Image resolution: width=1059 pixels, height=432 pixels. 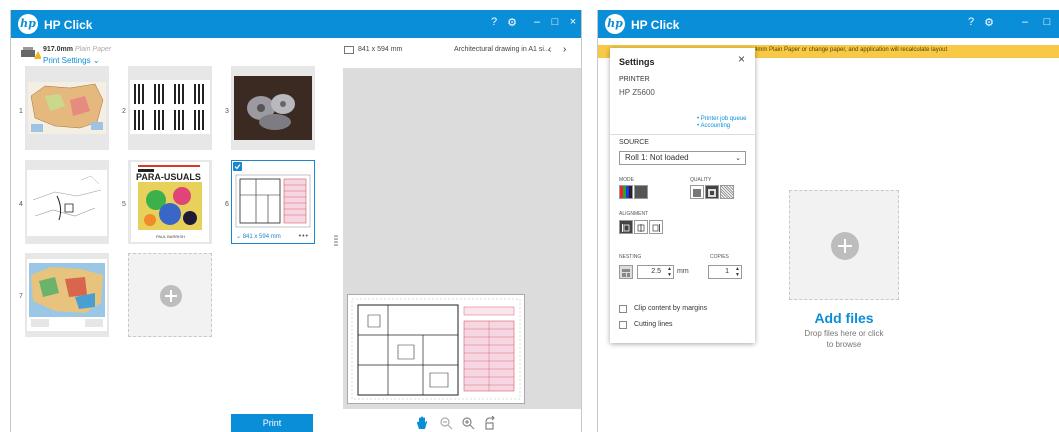 I want to click on rotate-icon, so click(x=490, y=423).